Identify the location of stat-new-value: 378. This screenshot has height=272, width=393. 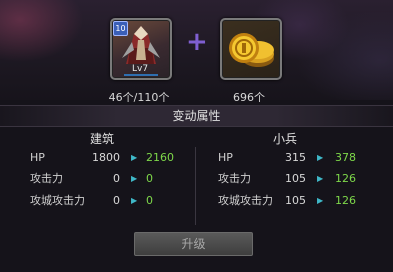
(345, 157).